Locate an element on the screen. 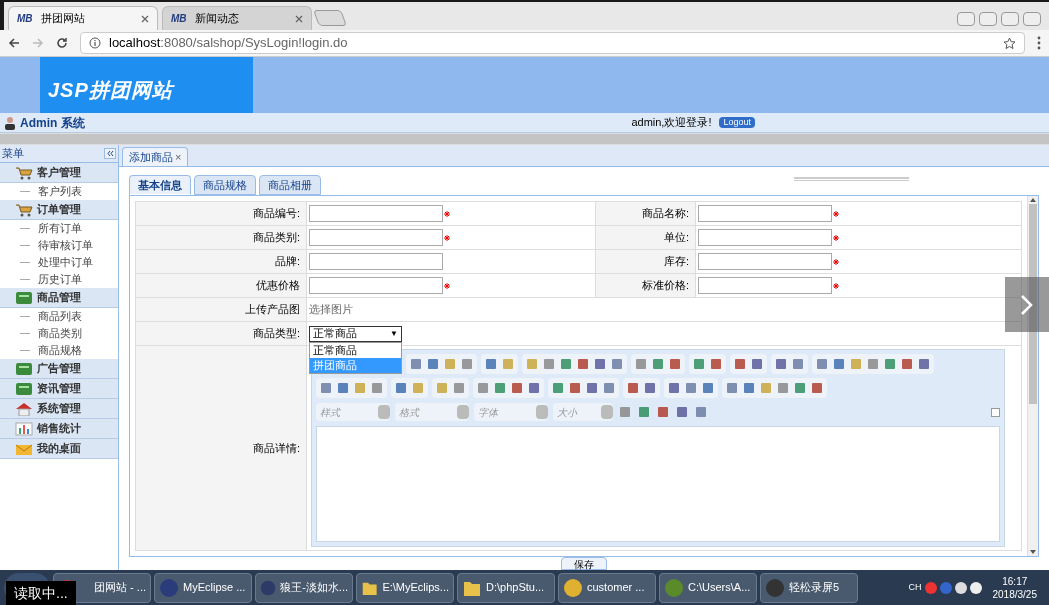  field-label: 优惠价格 is located at coordinates (278, 286).